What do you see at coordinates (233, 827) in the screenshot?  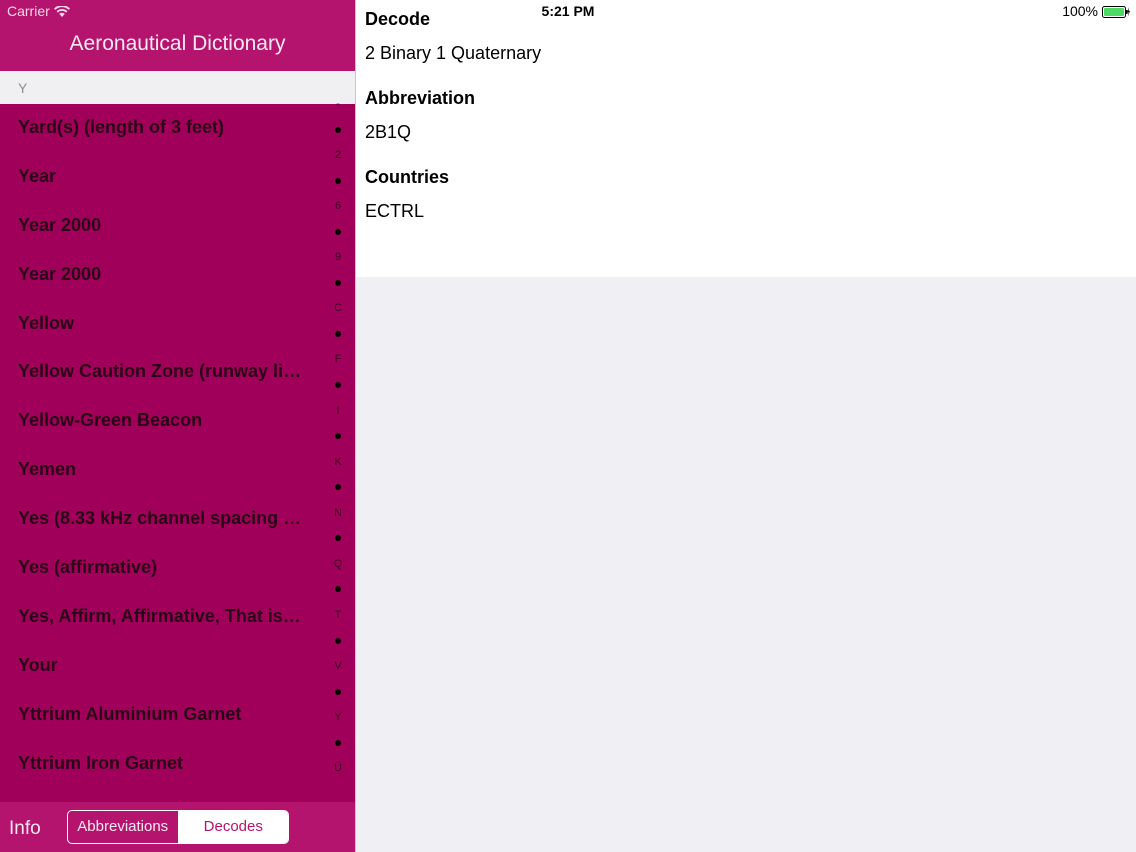 I see `decodes-segment: Decodes` at bounding box center [233, 827].